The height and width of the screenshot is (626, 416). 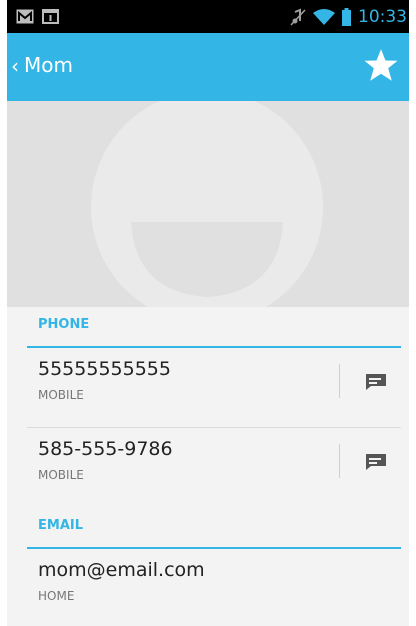 I want to click on gmail-icon, so click(x=25, y=16).